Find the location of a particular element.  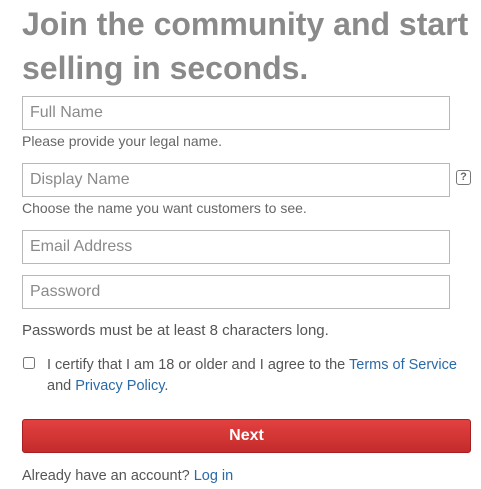

display-name-input is located at coordinates (236, 180).